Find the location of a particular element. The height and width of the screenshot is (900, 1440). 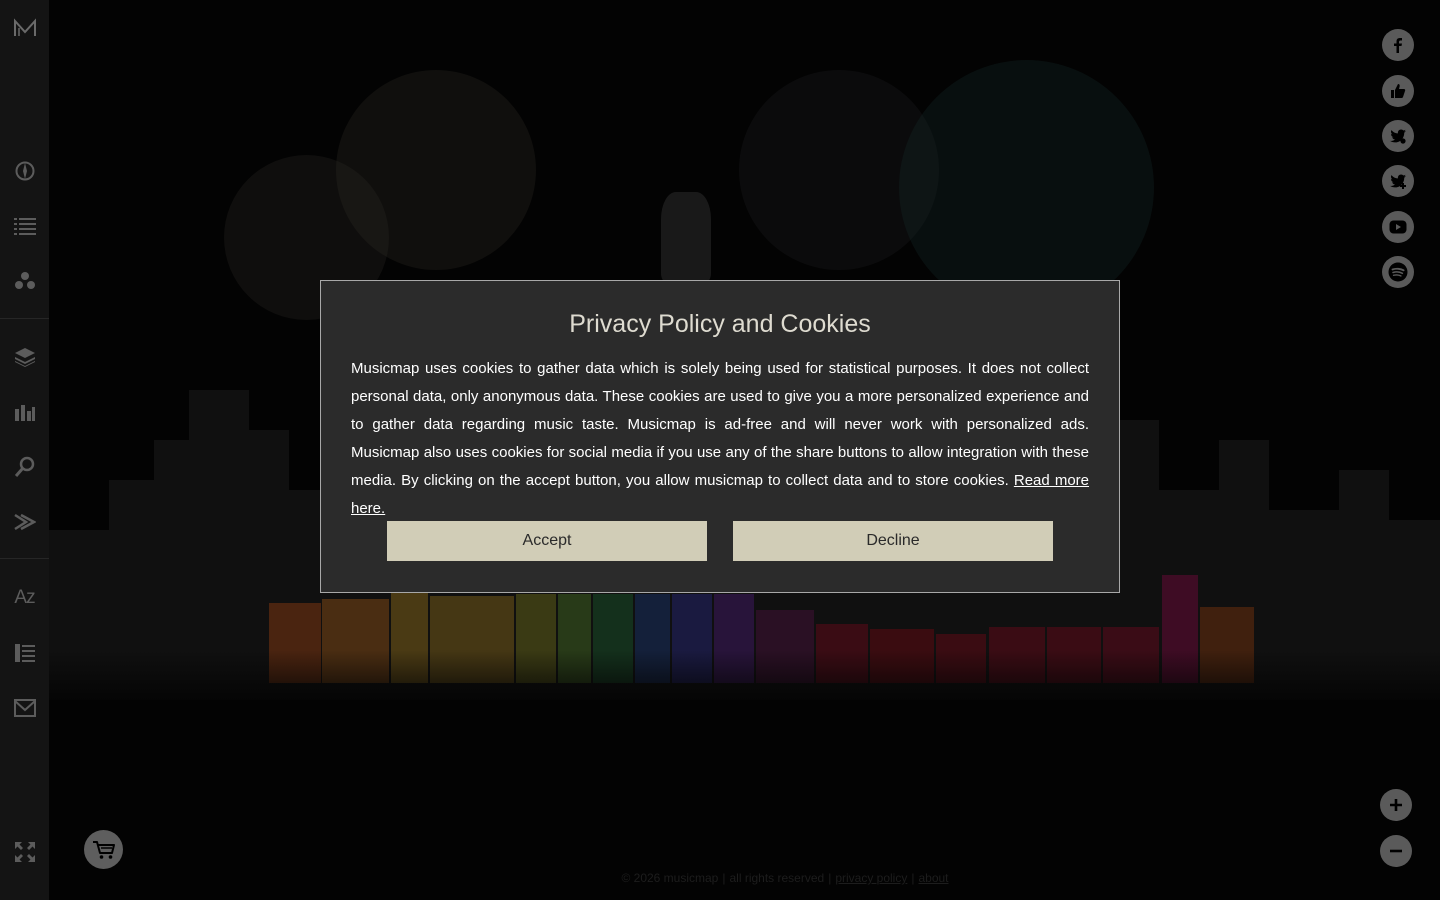

alphabetical-label: Az is located at coordinates (24, 597).